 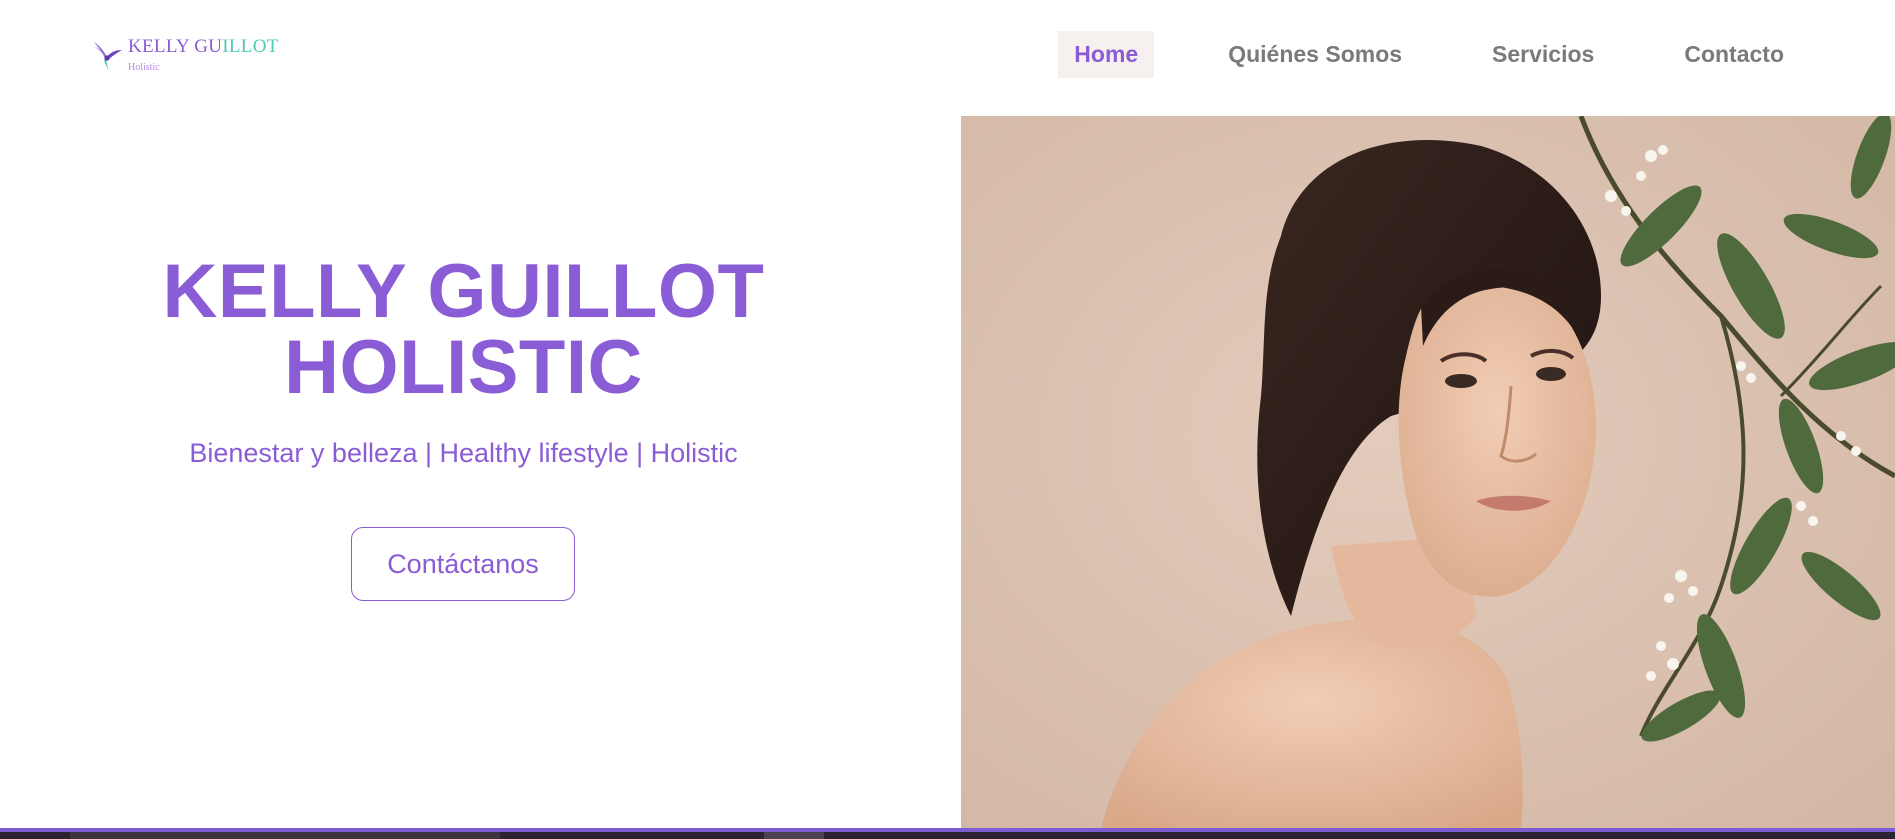 I want to click on nav-item-contacto: Contacto, so click(x=1734, y=54).